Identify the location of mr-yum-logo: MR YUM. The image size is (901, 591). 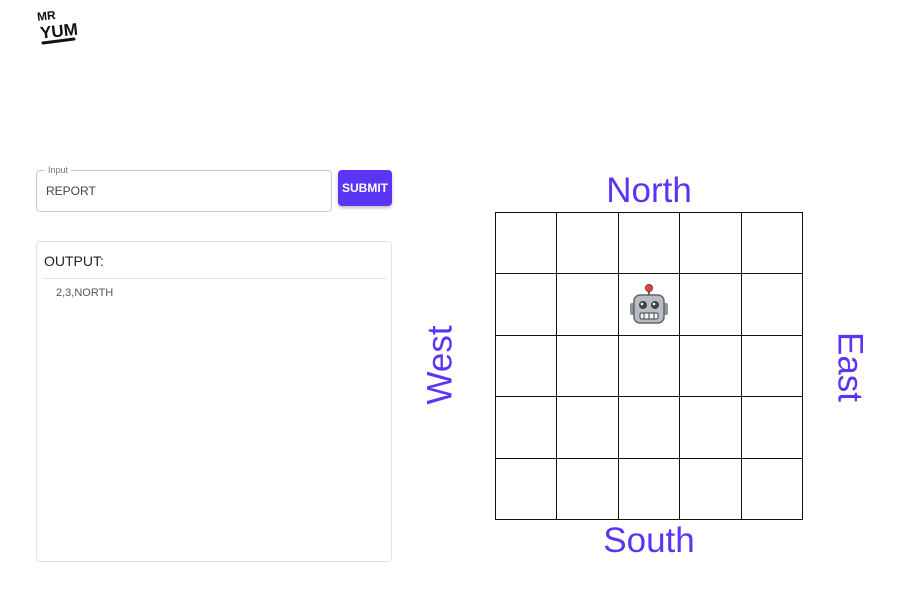
(57, 26).